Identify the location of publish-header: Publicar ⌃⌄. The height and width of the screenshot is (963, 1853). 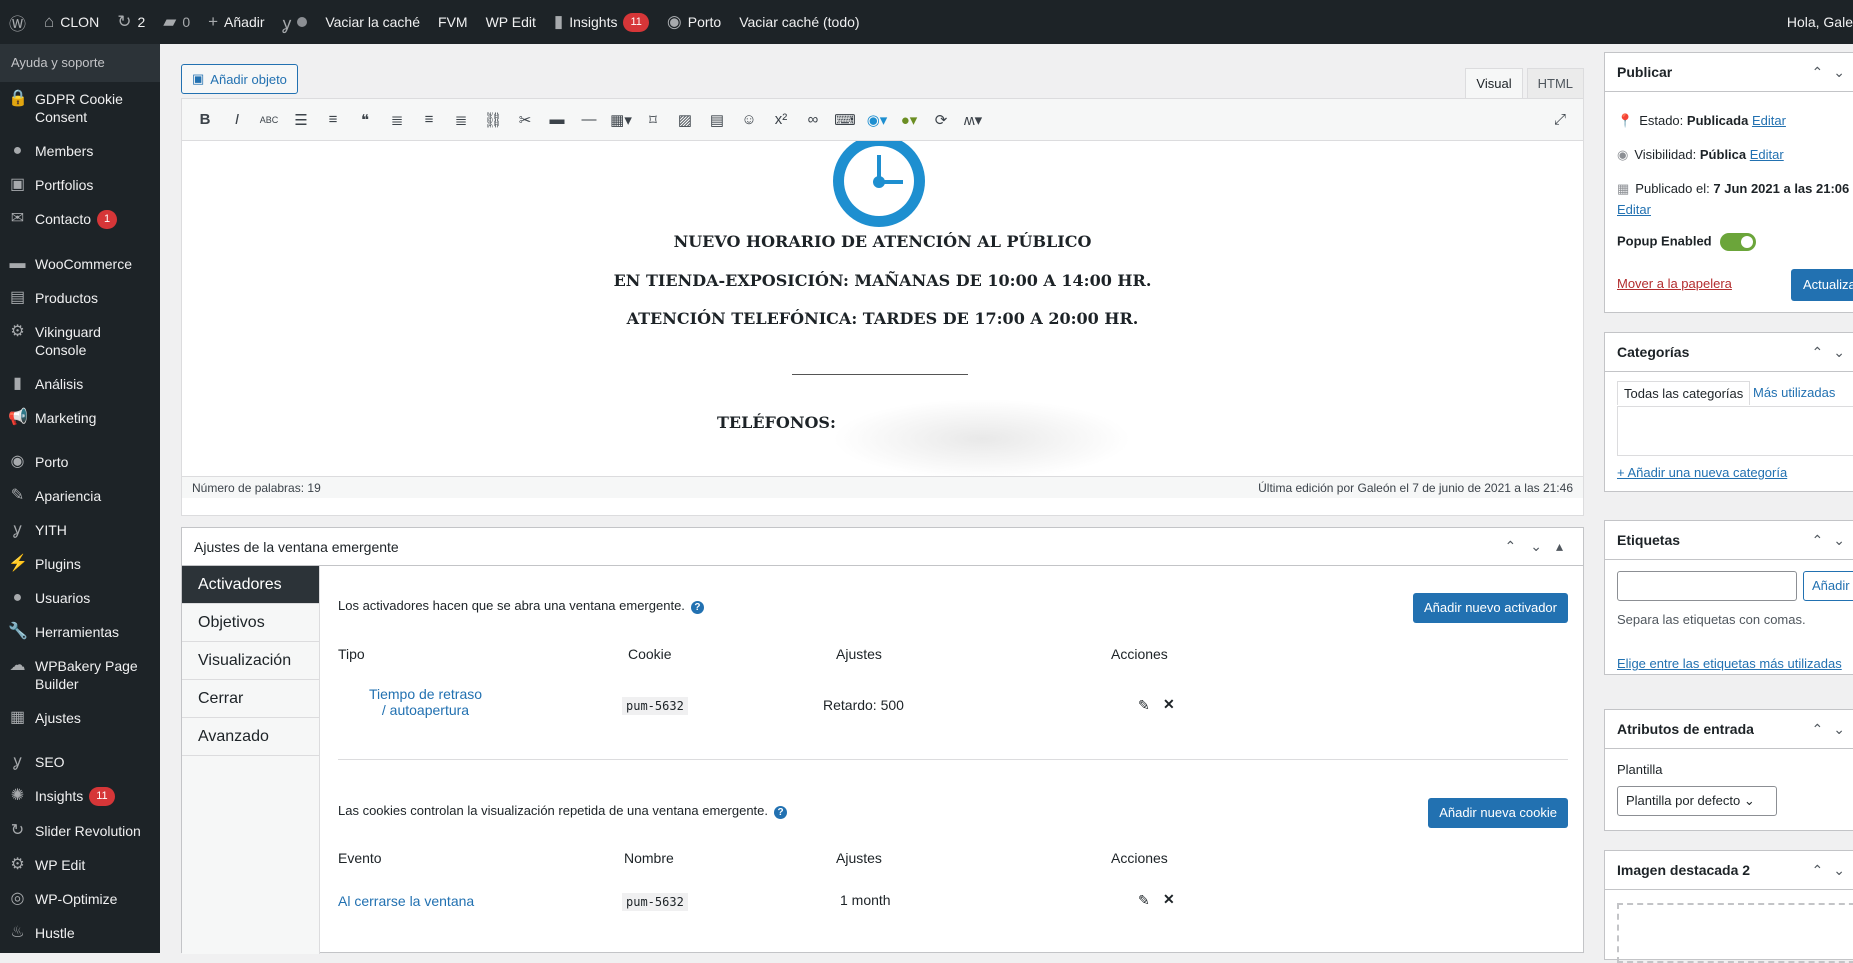
(1729, 72).